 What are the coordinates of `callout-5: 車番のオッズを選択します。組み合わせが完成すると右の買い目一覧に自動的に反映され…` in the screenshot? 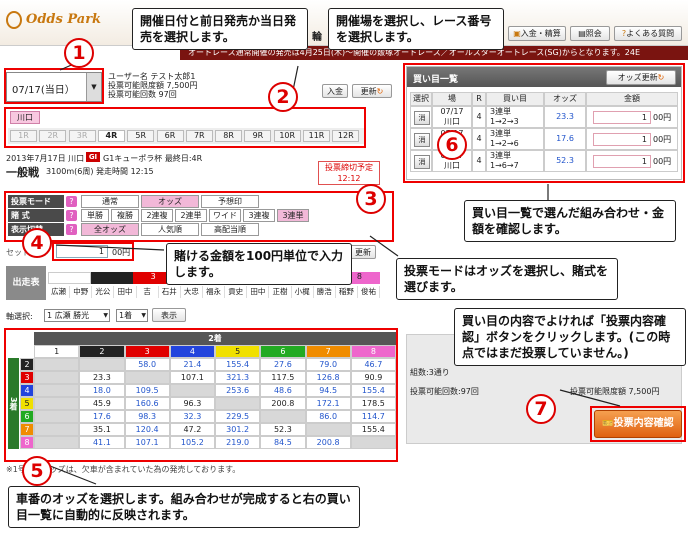 It's located at (184, 507).